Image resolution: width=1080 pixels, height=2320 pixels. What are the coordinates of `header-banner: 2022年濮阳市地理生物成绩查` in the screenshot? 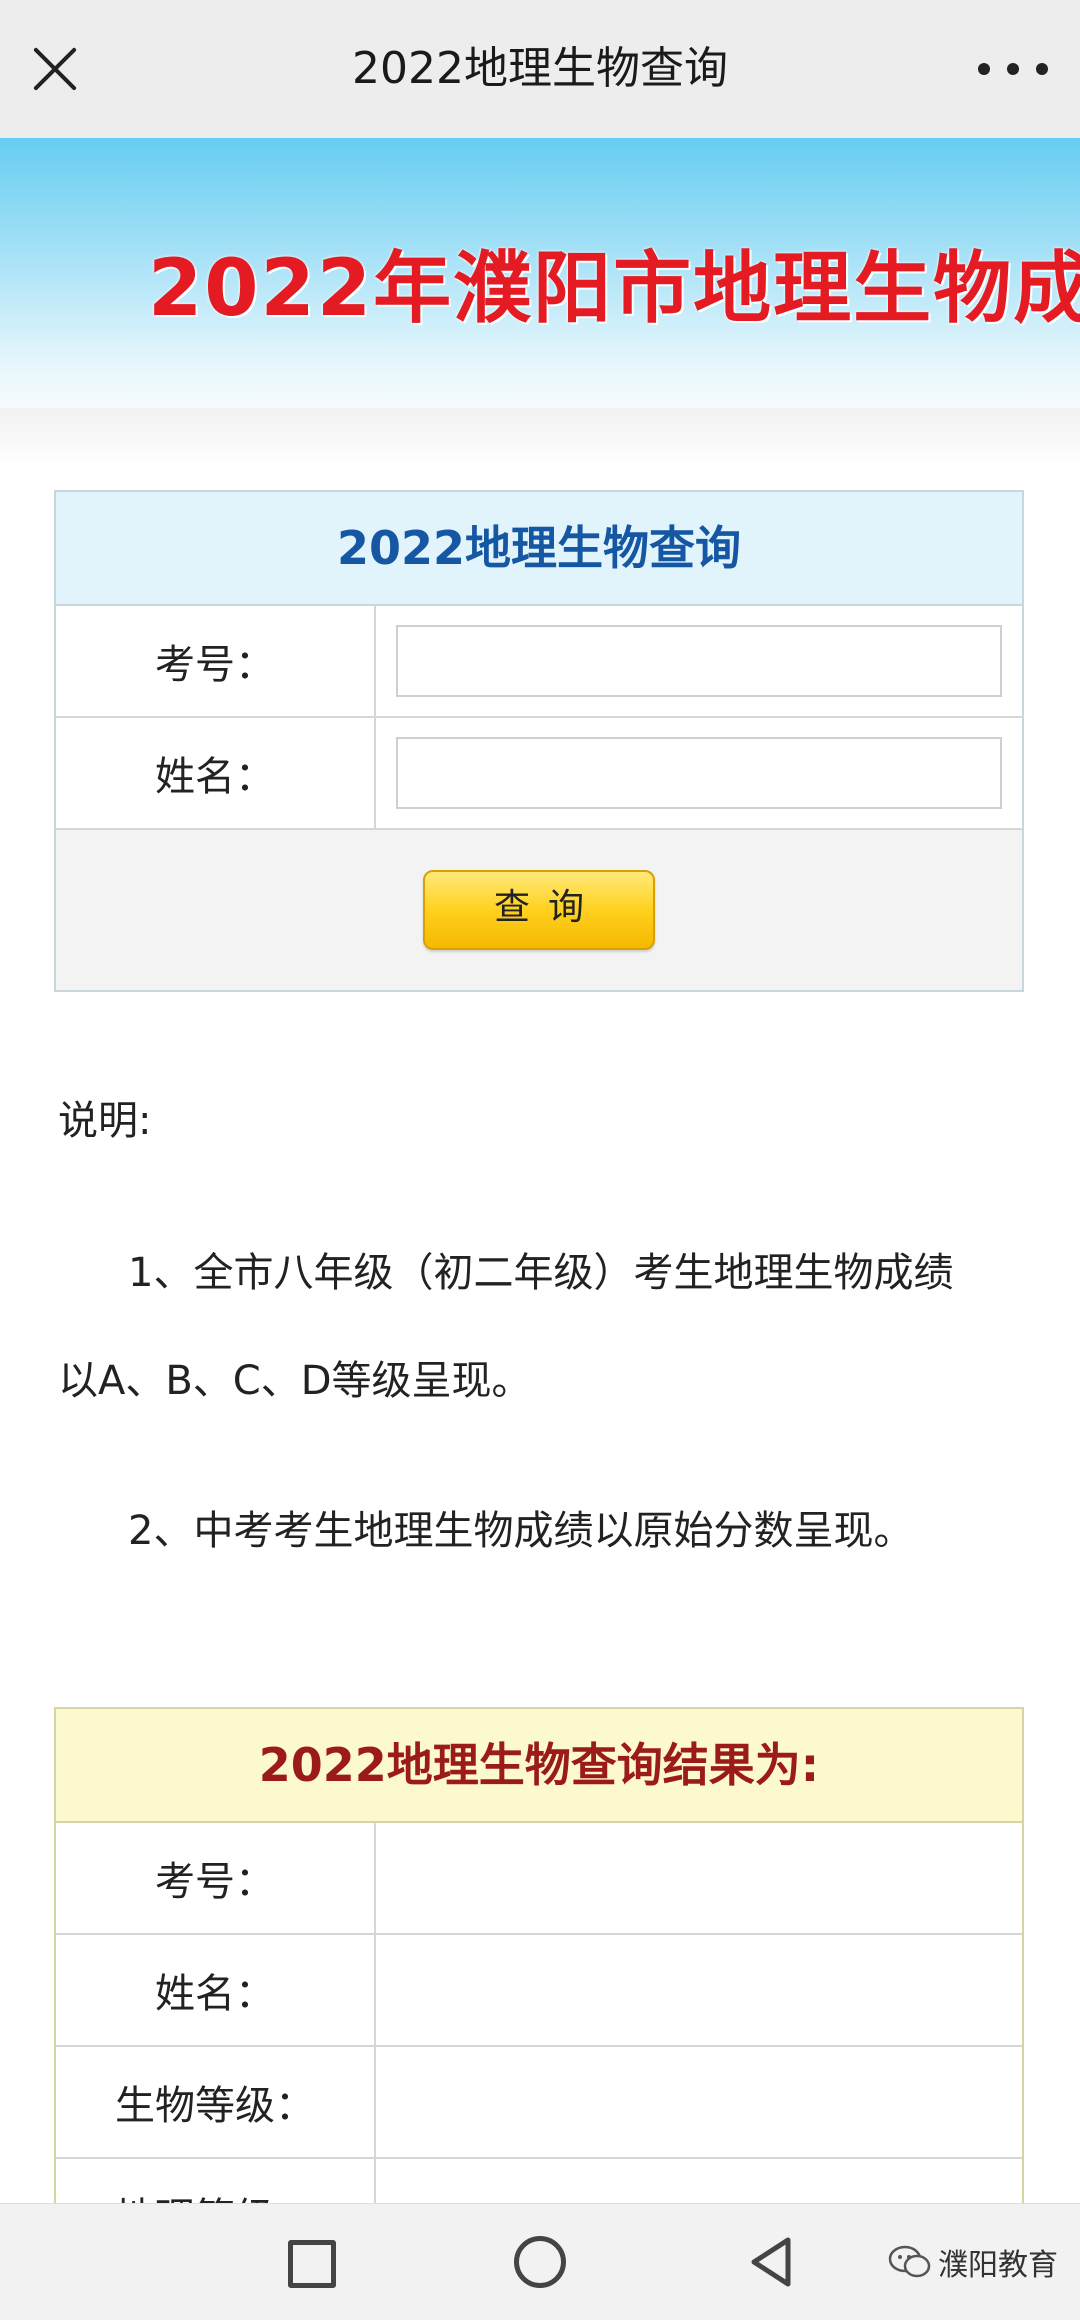 It's located at (540, 273).